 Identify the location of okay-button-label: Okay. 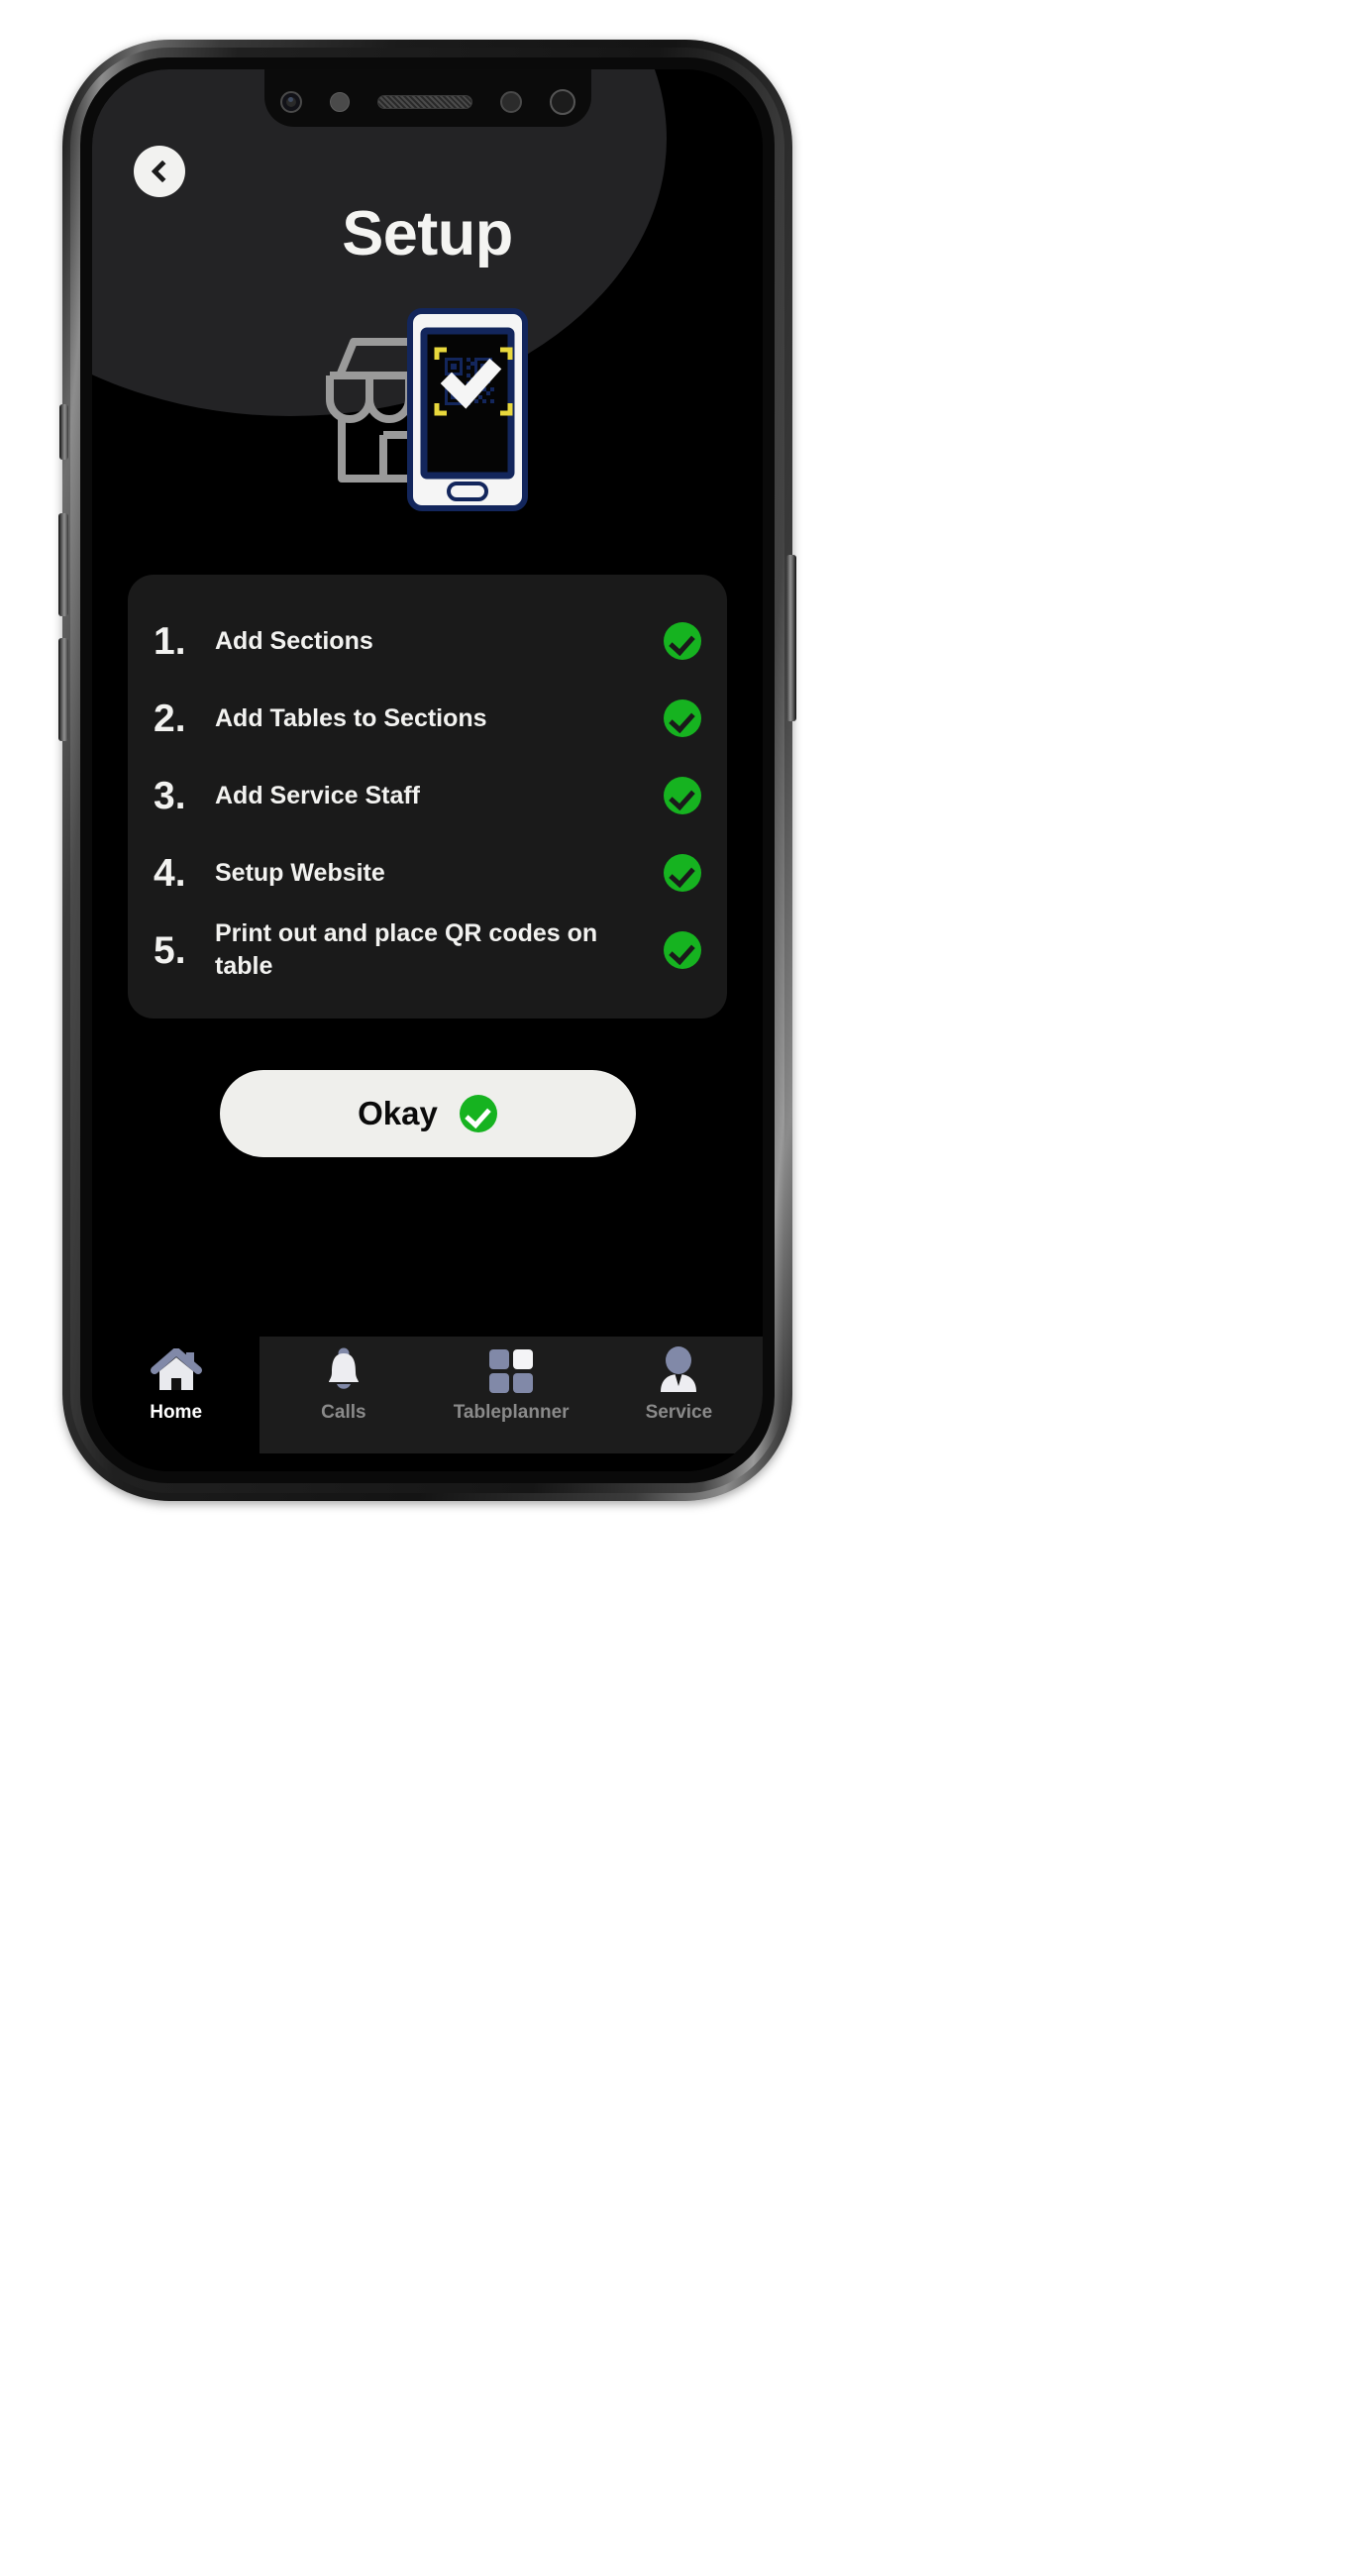
(398, 1113).